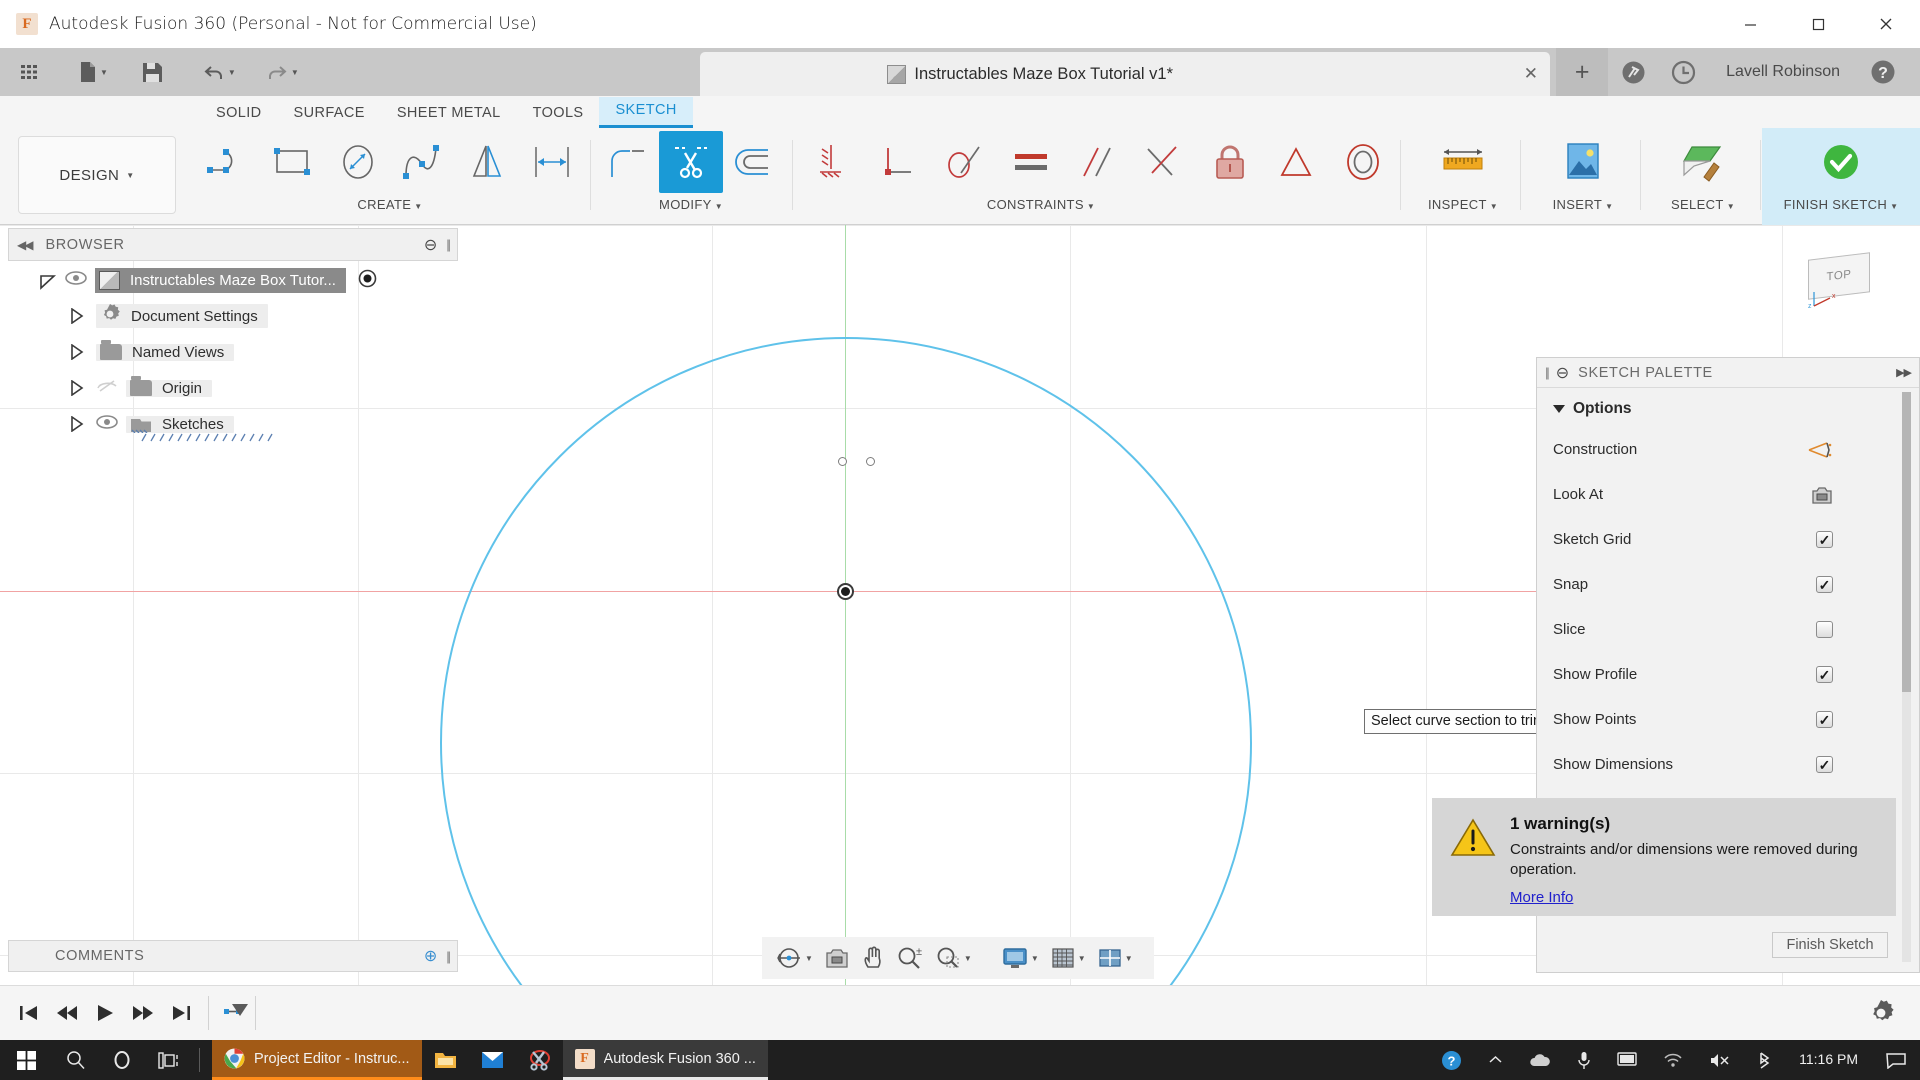 The image size is (1920, 1080). What do you see at coordinates (1824, 629) in the screenshot?
I see `slice-checkbox` at bounding box center [1824, 629].